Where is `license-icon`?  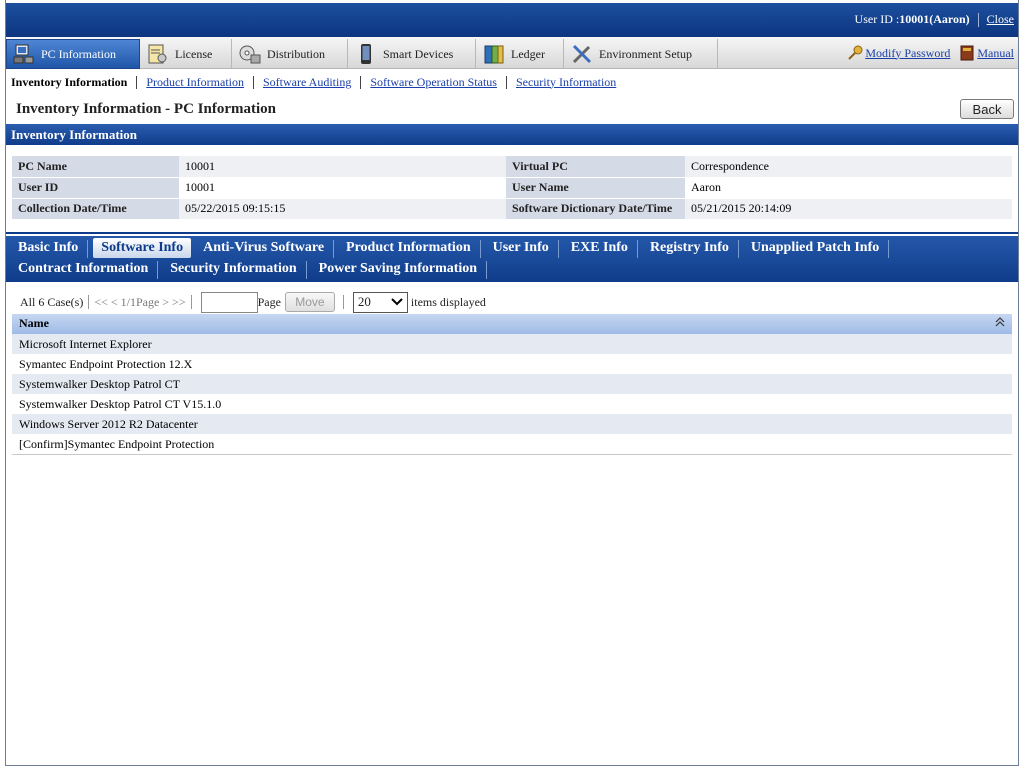 license-icon is located at coordinates (157, 54).